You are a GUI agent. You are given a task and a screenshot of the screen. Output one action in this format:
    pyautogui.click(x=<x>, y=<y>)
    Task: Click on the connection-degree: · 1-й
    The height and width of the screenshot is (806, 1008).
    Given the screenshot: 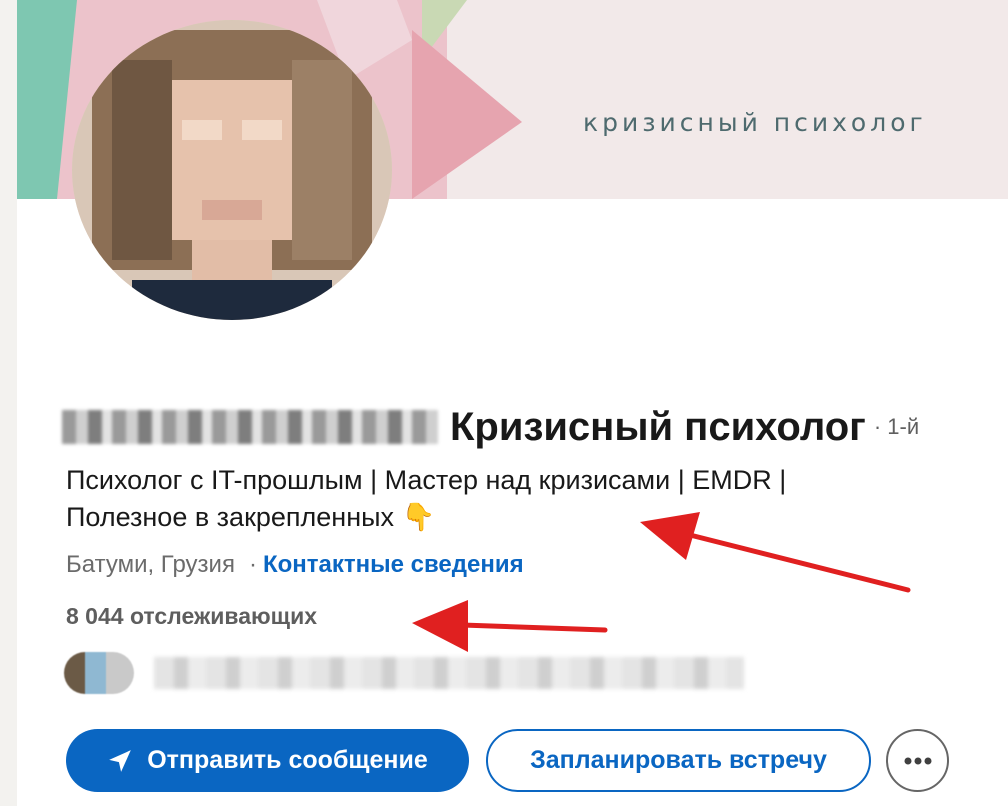 What is the action you would take?
    pyautogui.click(x=896, y=426)
    